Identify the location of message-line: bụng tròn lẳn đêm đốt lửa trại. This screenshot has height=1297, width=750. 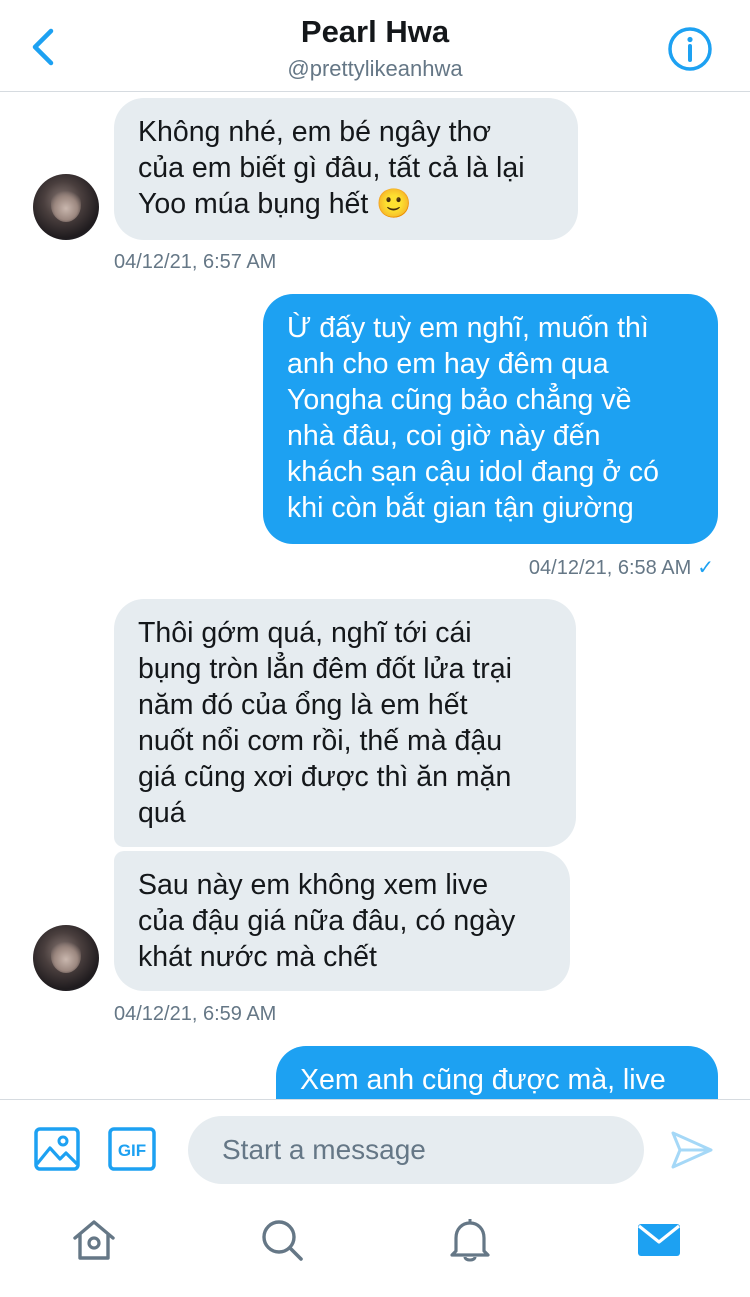
(325, 669).